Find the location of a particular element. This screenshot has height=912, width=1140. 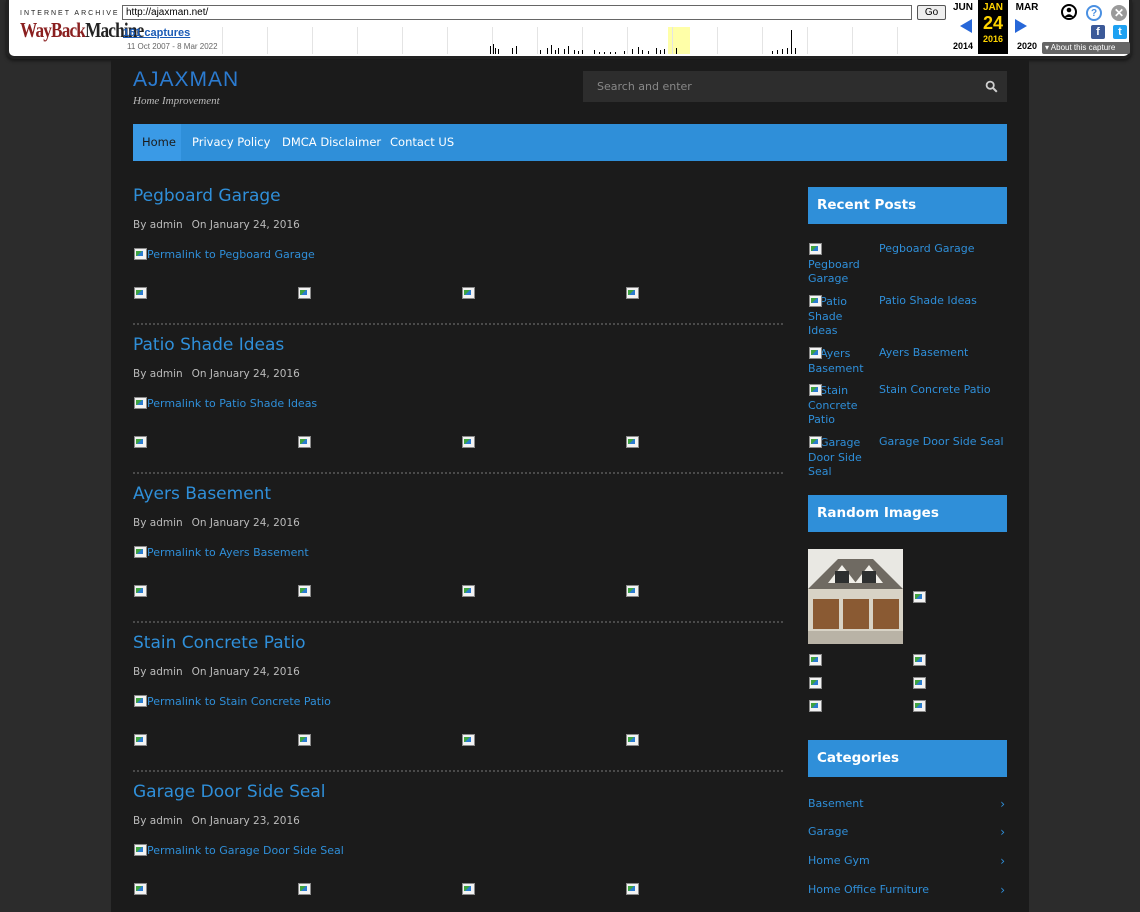

capture-sparkline is located at coordinates (584, 40).